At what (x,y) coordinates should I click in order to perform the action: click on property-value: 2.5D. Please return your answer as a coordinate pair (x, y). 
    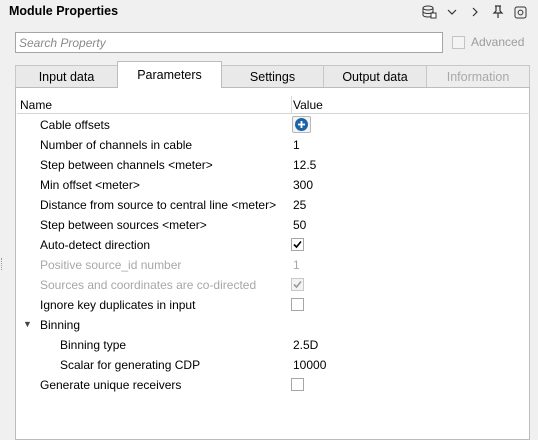
    Looking at the image, I should click on (305, 345).